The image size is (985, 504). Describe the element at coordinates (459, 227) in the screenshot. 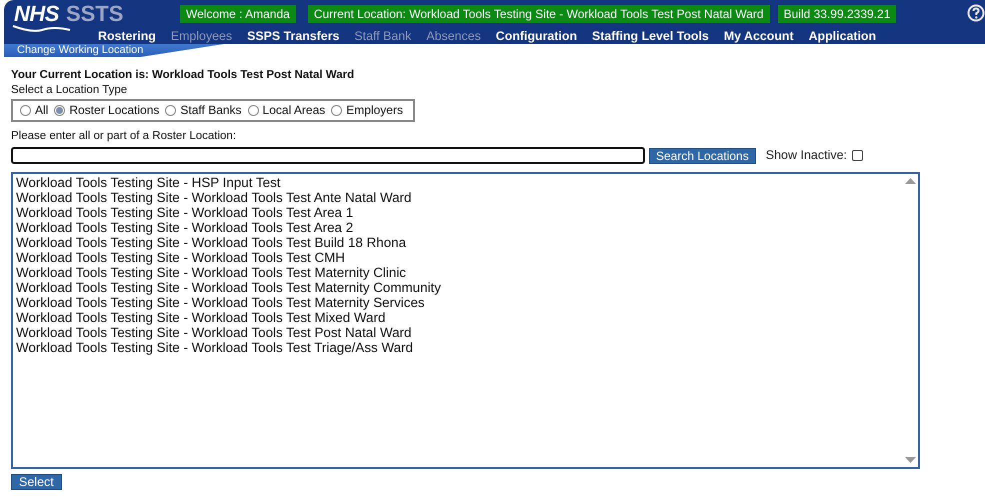

I see `location-option: Workload Tools Testing Site - Workload Tools Test Area 2` at that location.